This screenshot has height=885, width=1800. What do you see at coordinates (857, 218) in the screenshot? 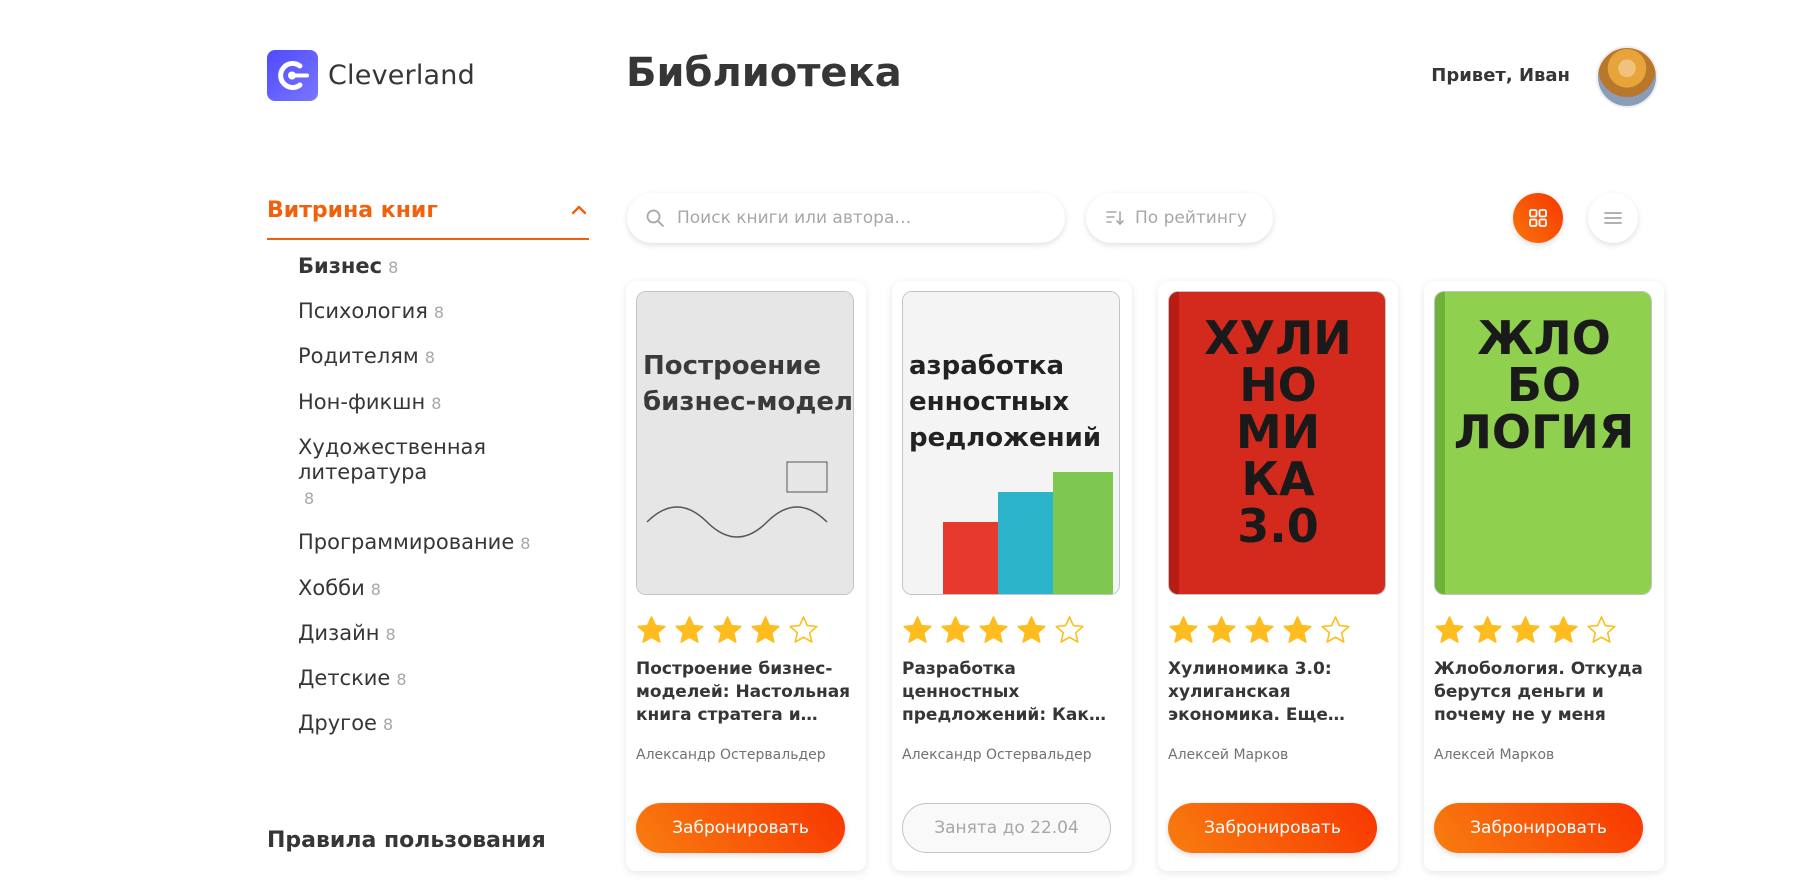
I see `search-input` at bounding box center [857, 218].